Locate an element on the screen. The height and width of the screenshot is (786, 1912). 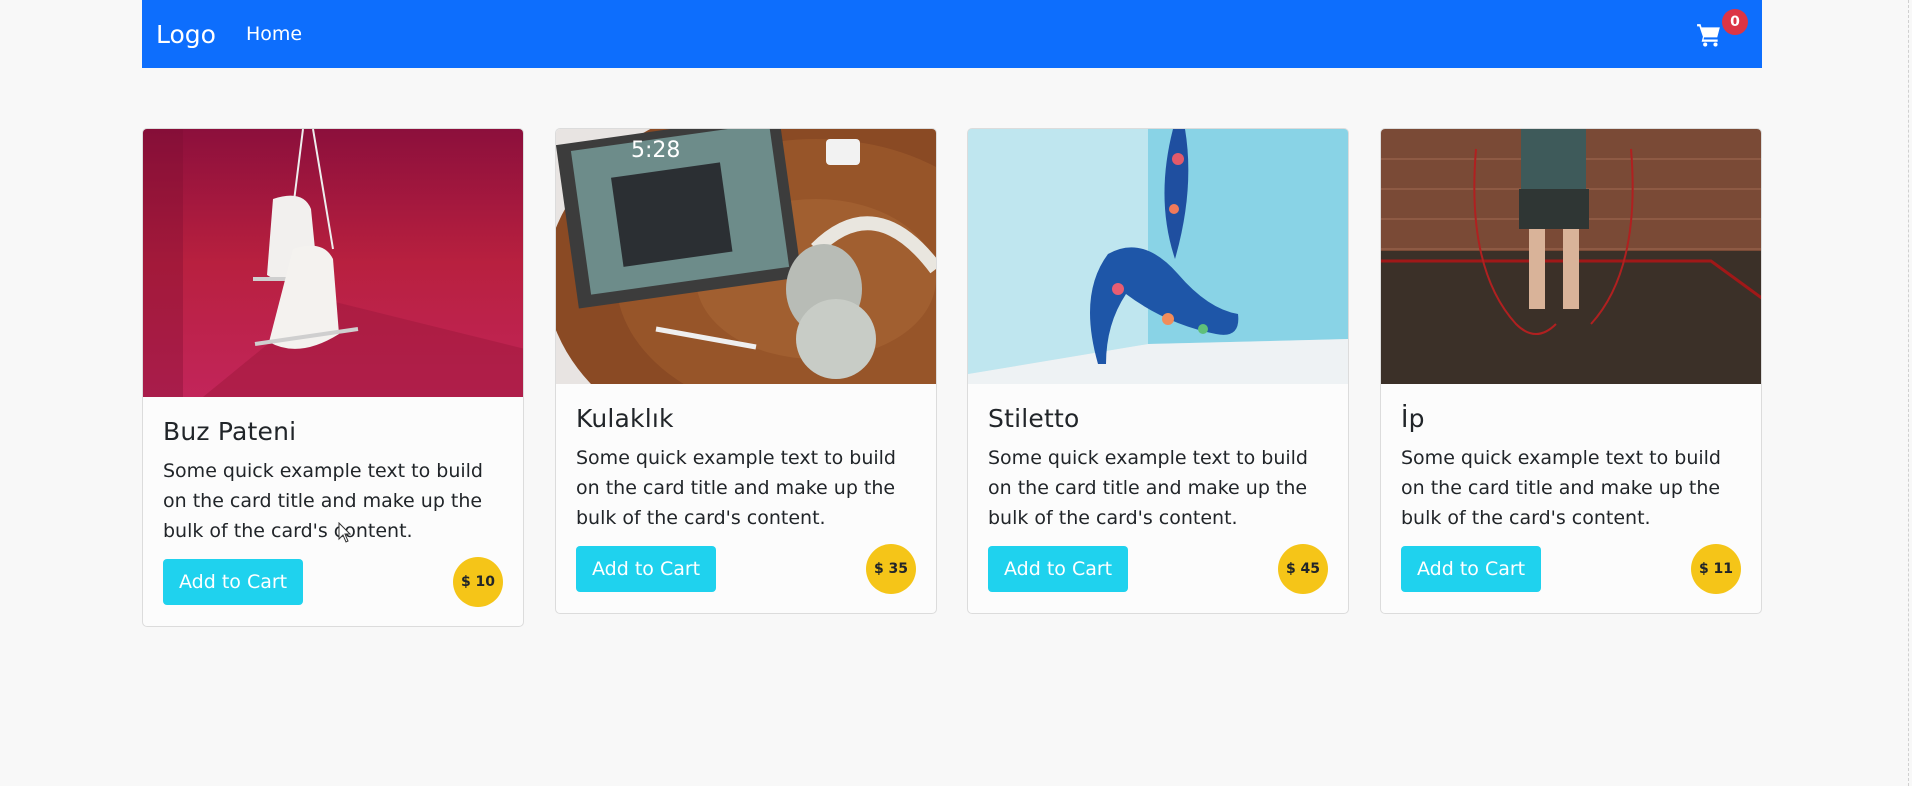
jump-rope-photo is located at coordinates (1571, 256).